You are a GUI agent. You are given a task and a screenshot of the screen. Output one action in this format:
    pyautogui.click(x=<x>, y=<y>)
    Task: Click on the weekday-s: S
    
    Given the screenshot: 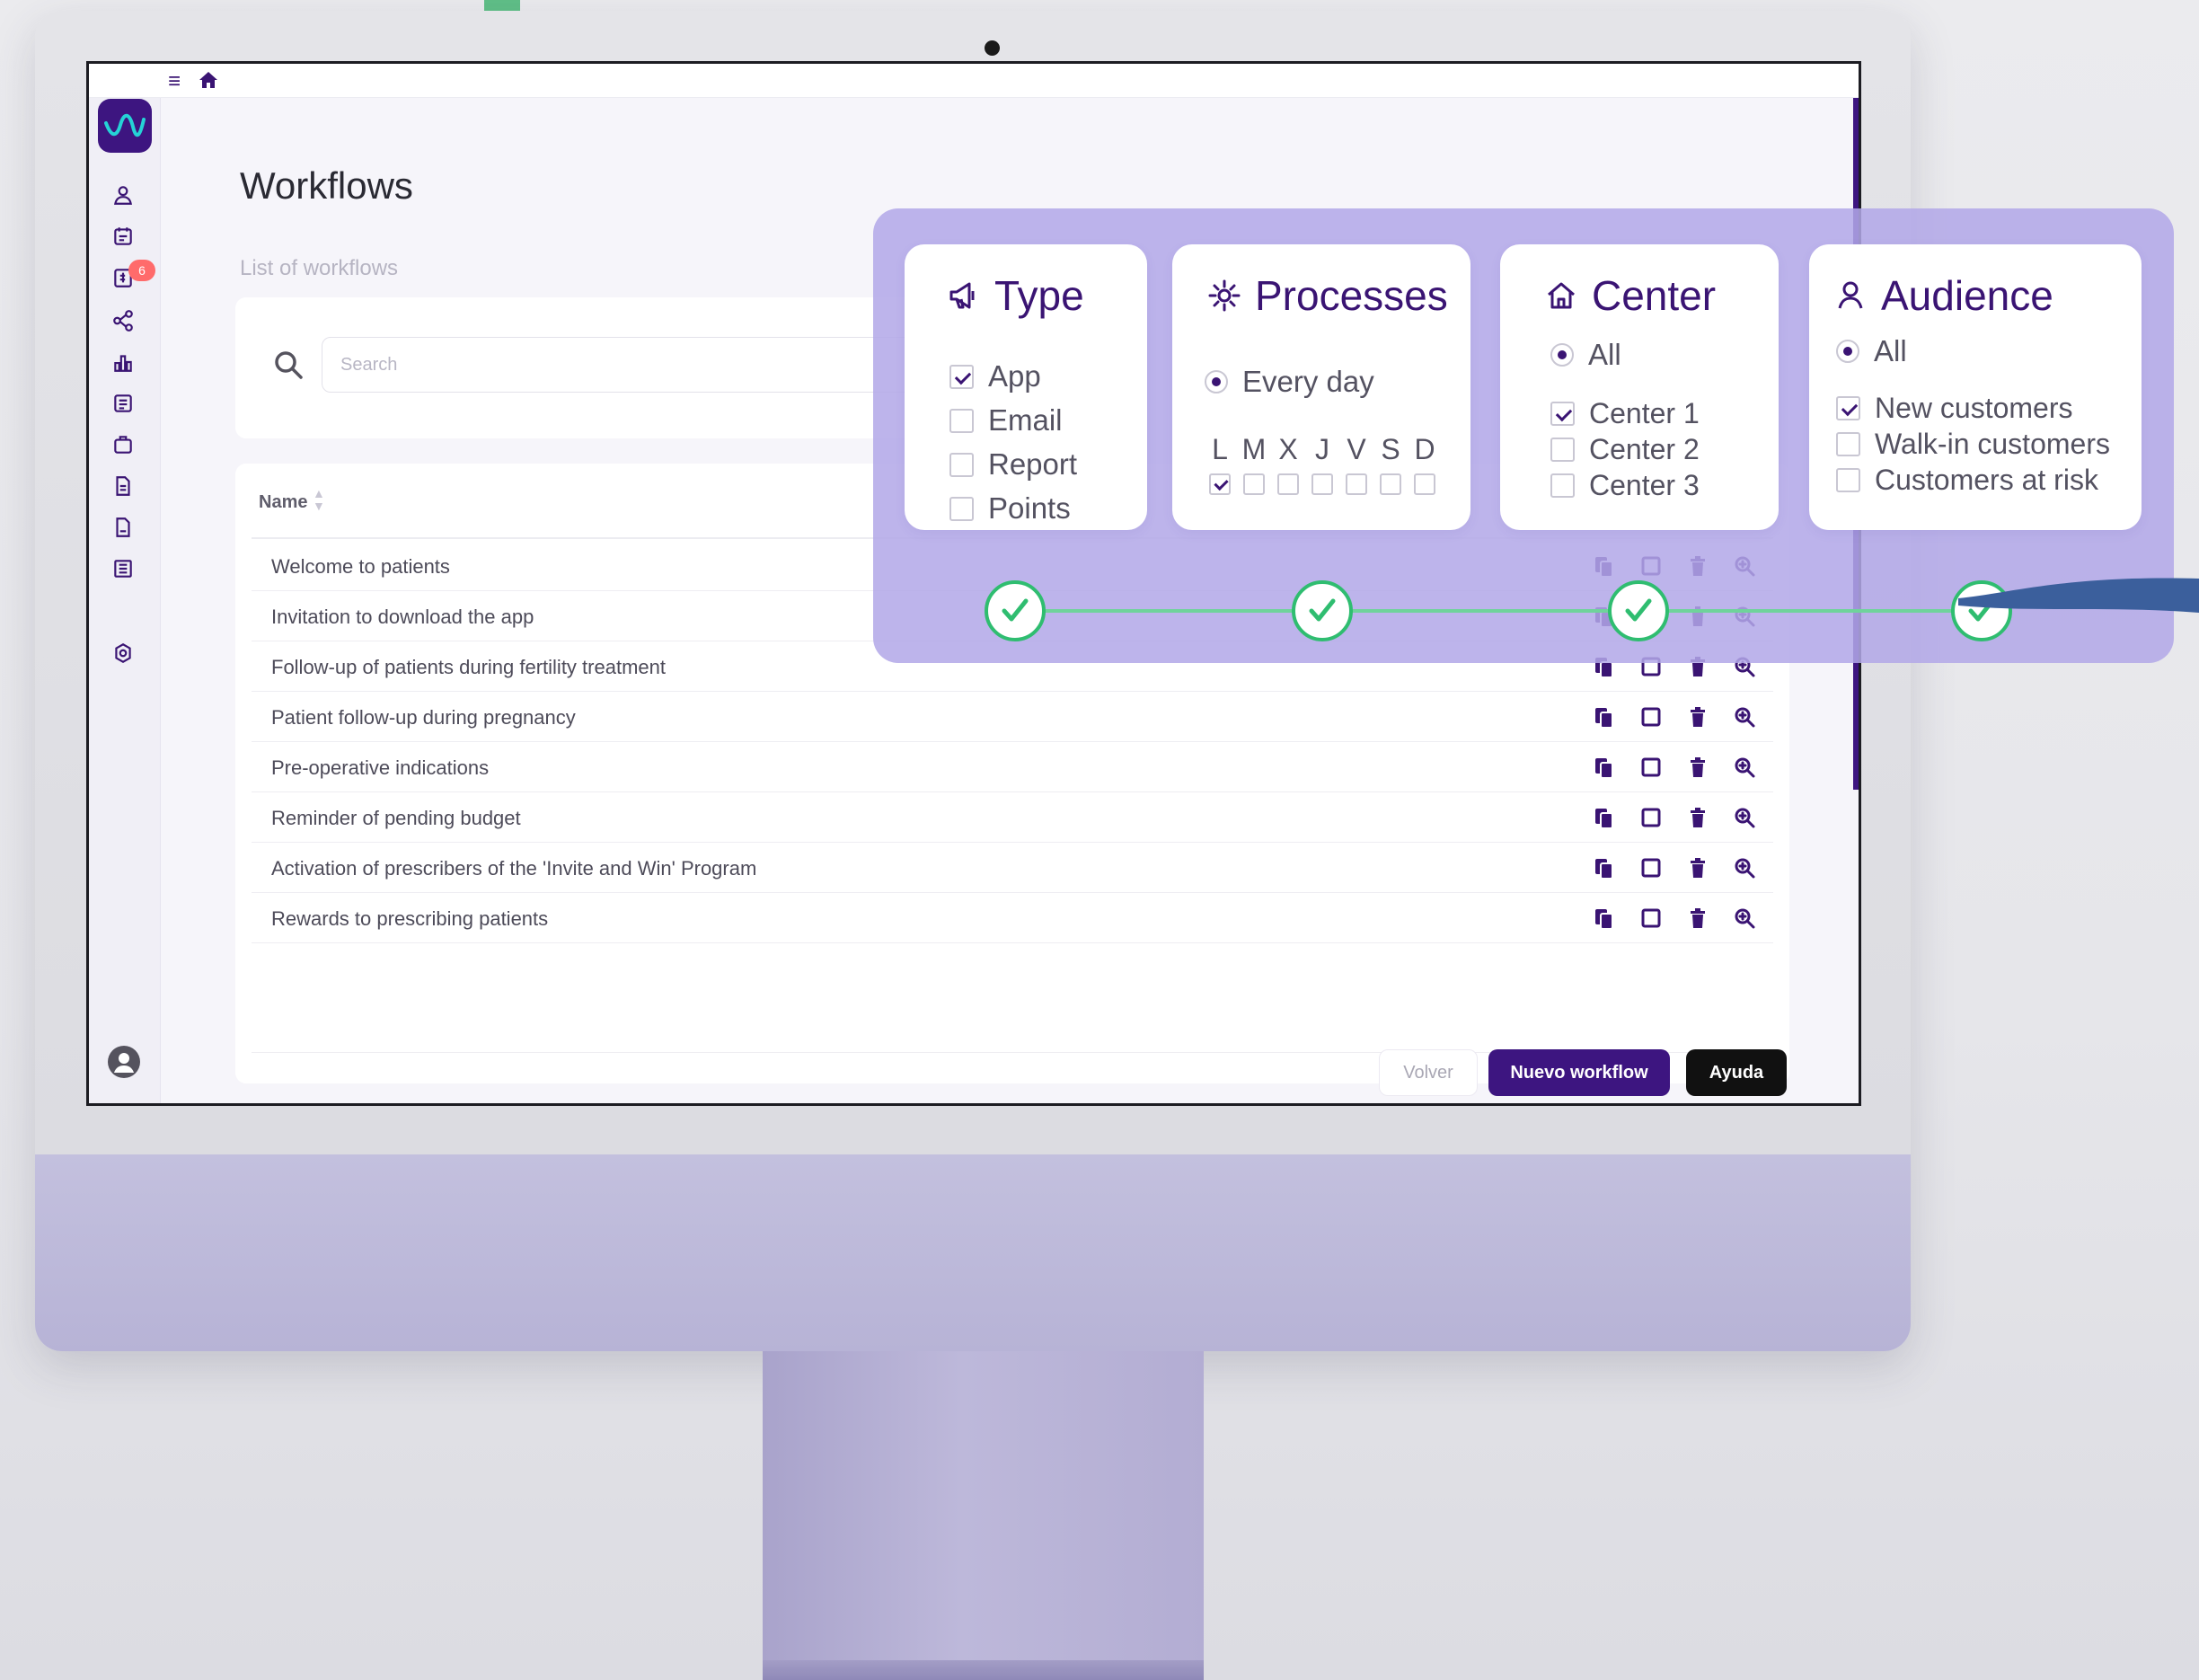 What is the action you would take?
    pyautogui.click(x=1390, y=464)
    